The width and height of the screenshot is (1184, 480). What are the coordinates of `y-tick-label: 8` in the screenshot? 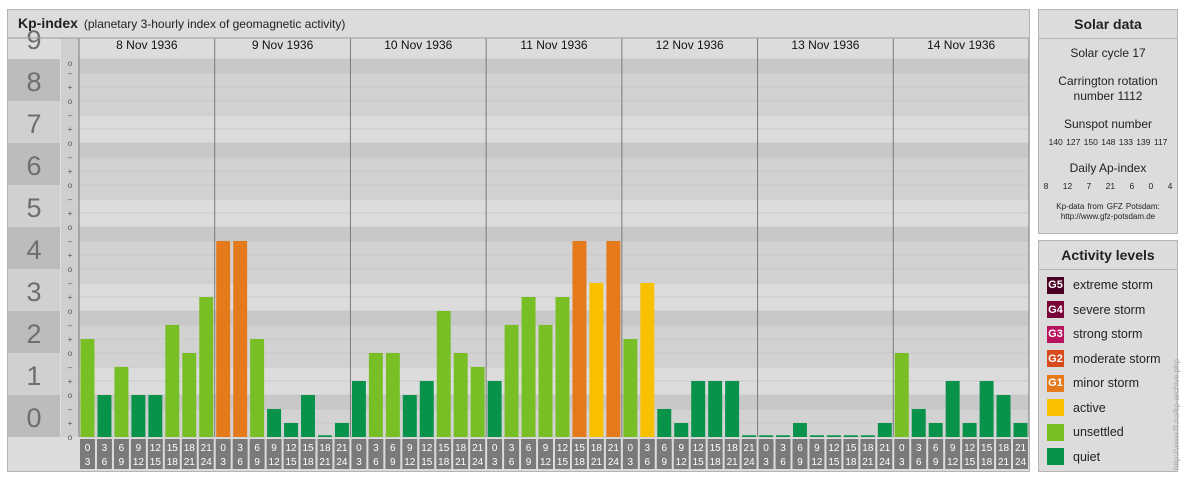 It's located at (33, 82).